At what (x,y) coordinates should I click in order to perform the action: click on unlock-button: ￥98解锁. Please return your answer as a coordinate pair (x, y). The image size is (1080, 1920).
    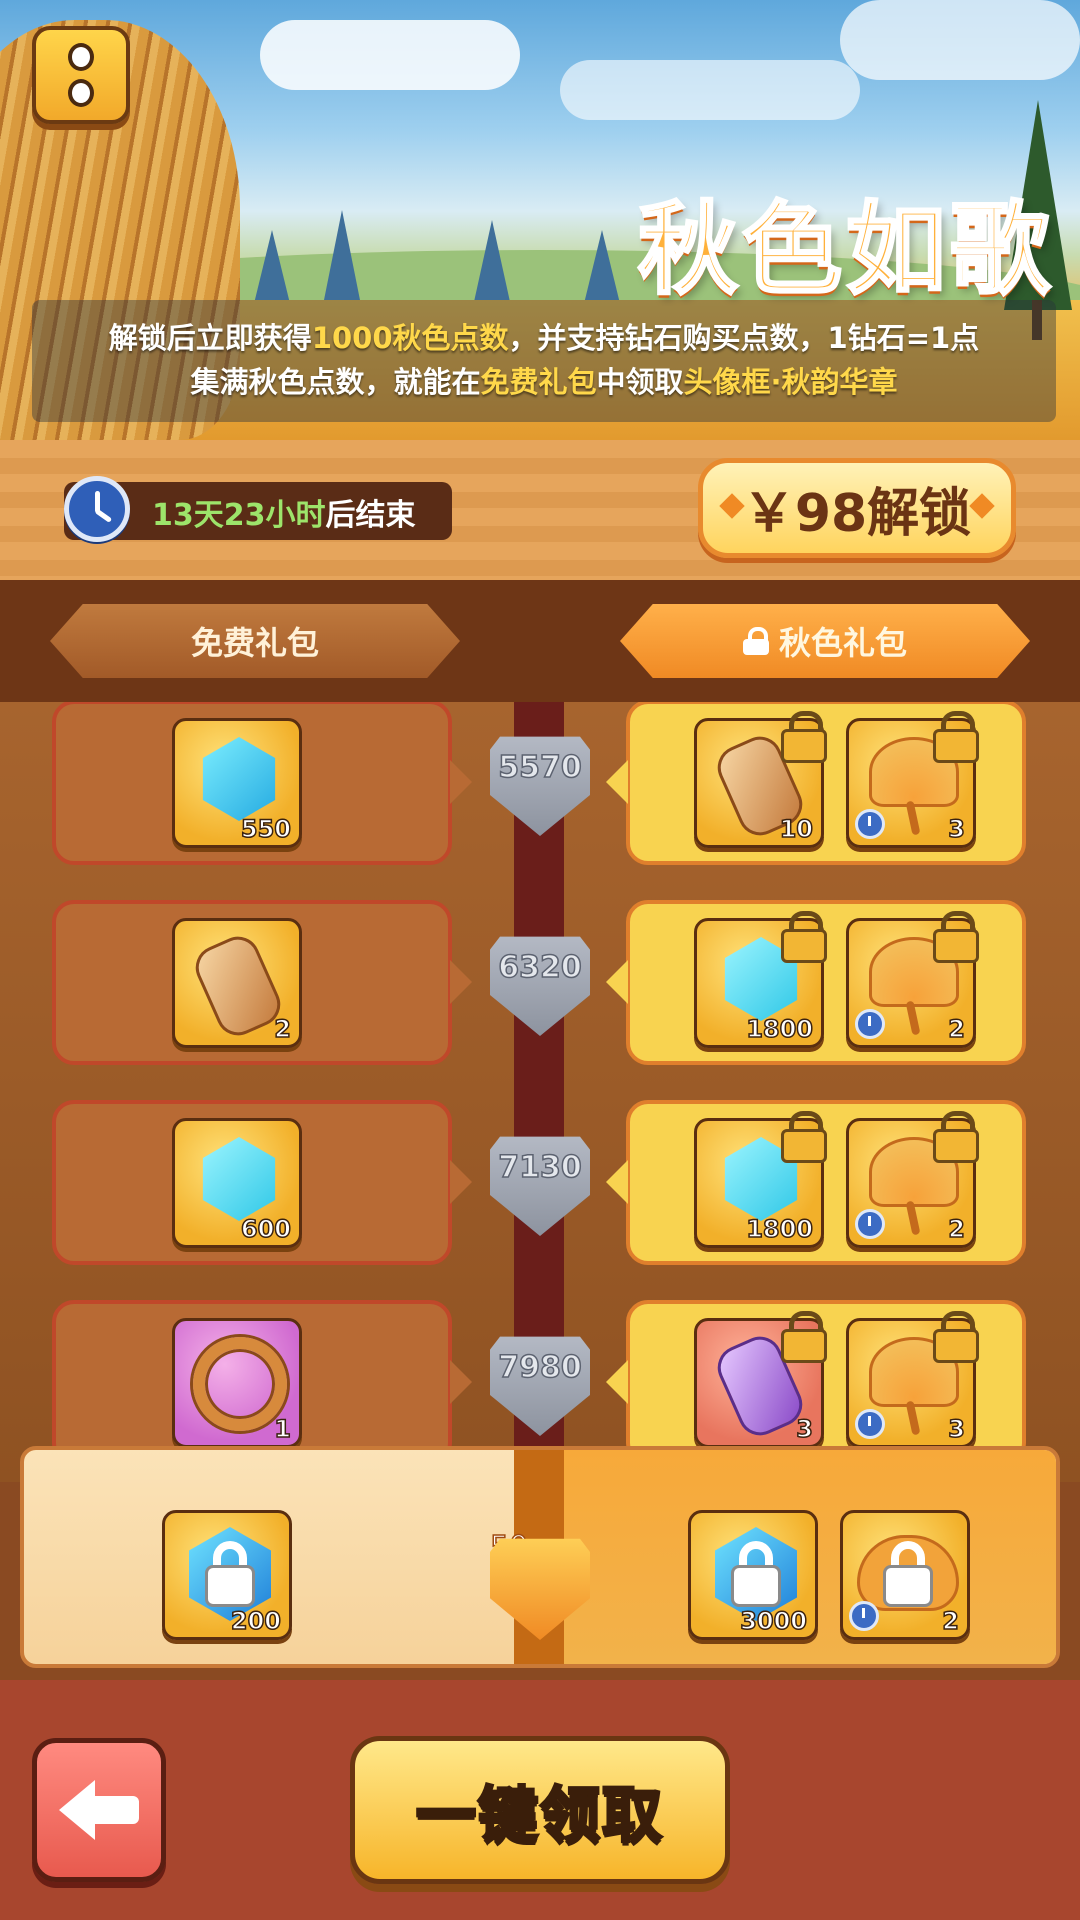
    Looking at the image, I should click on (857, 508).